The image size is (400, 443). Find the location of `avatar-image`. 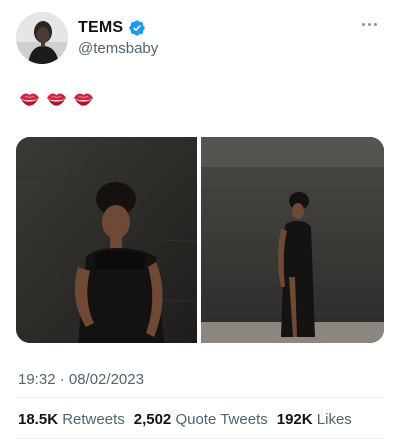

avatar-image is located at coordinates (42, 38).